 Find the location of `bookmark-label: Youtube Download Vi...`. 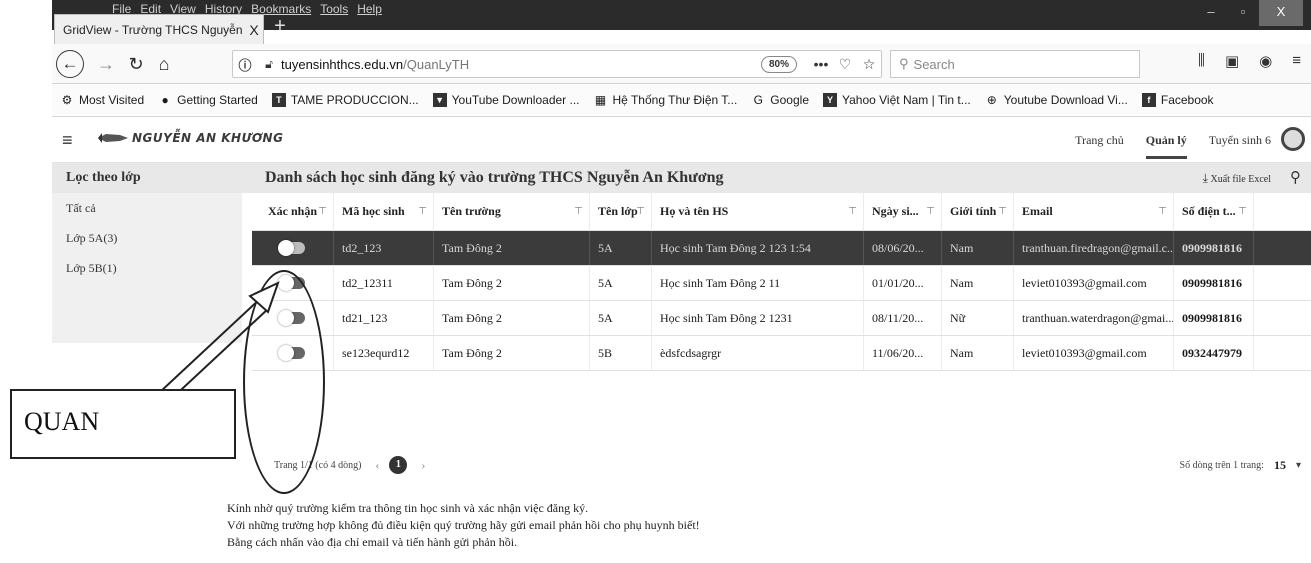

bookmark-label: Youtube Download Vi... is located at coordinates (1065, 100).